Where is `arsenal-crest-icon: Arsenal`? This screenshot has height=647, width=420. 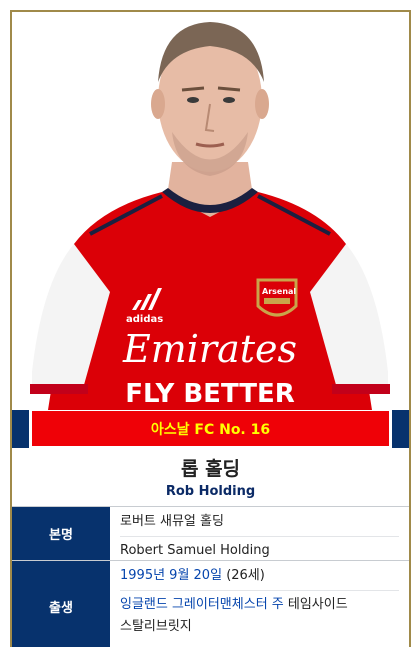 arsenal-crest-icon: Arsenal is located at coordinates (277, 297).